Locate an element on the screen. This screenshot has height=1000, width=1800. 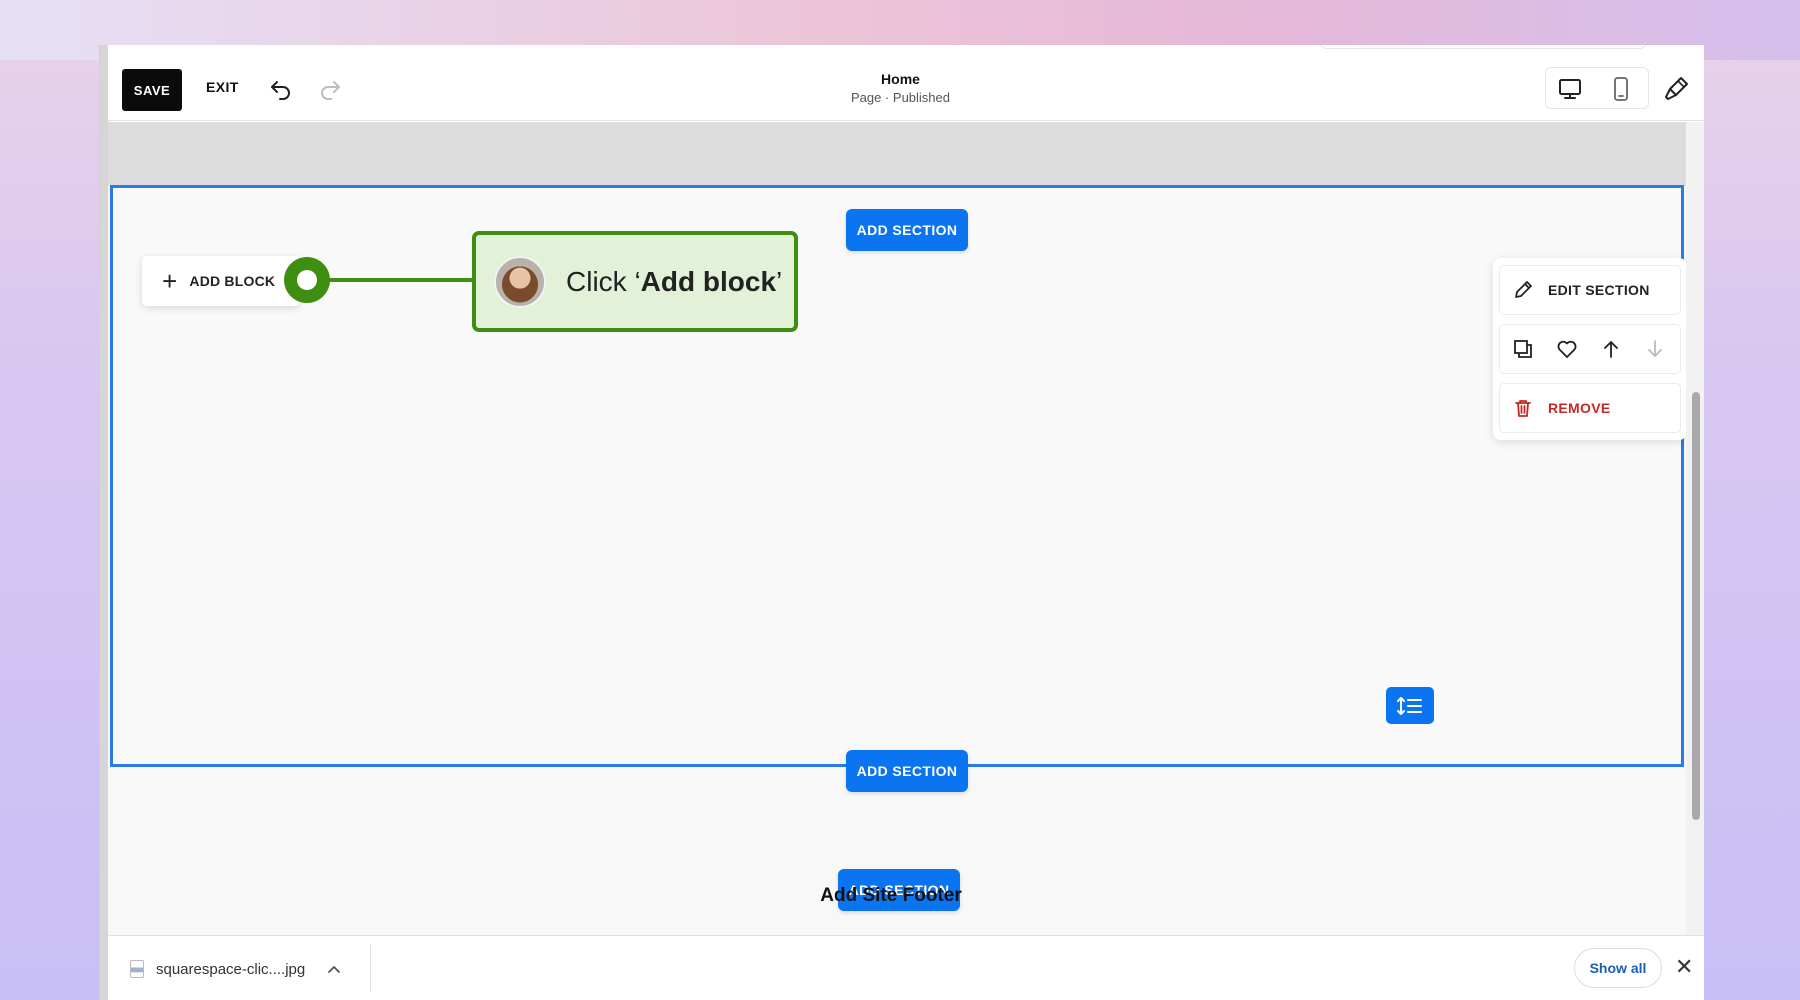
arrow-up-icon is located at coordinates (1611, 349).